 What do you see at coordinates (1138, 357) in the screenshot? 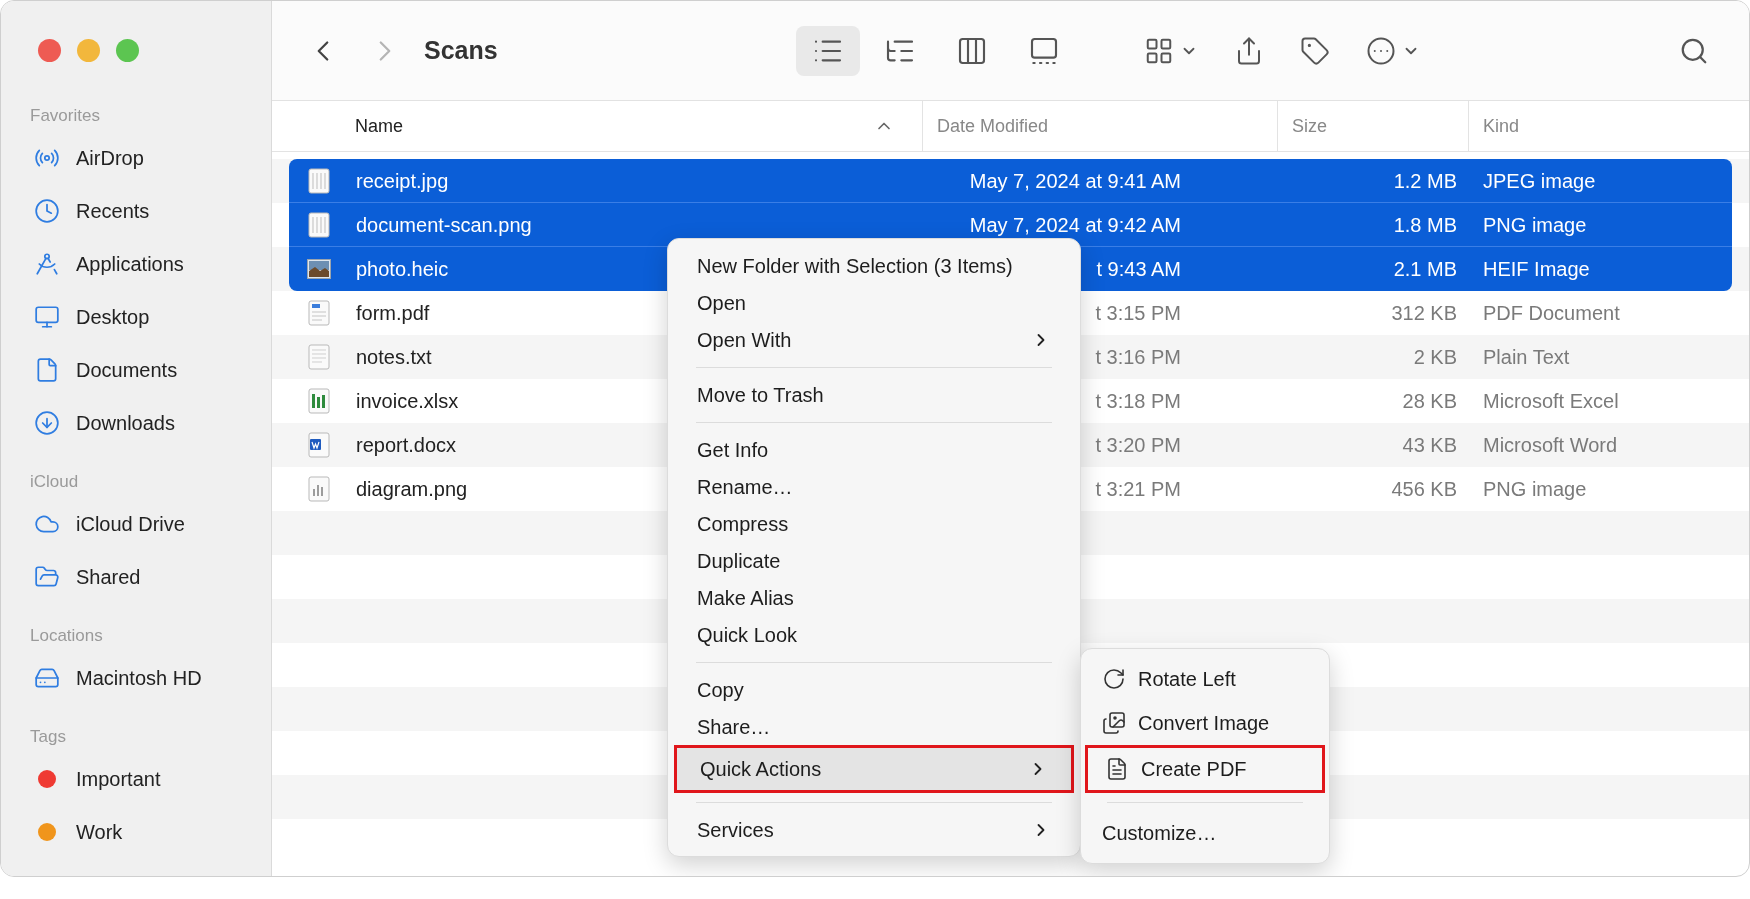
I see `date-modified: t 3:16 PM` at bounding box center [1138, 357].